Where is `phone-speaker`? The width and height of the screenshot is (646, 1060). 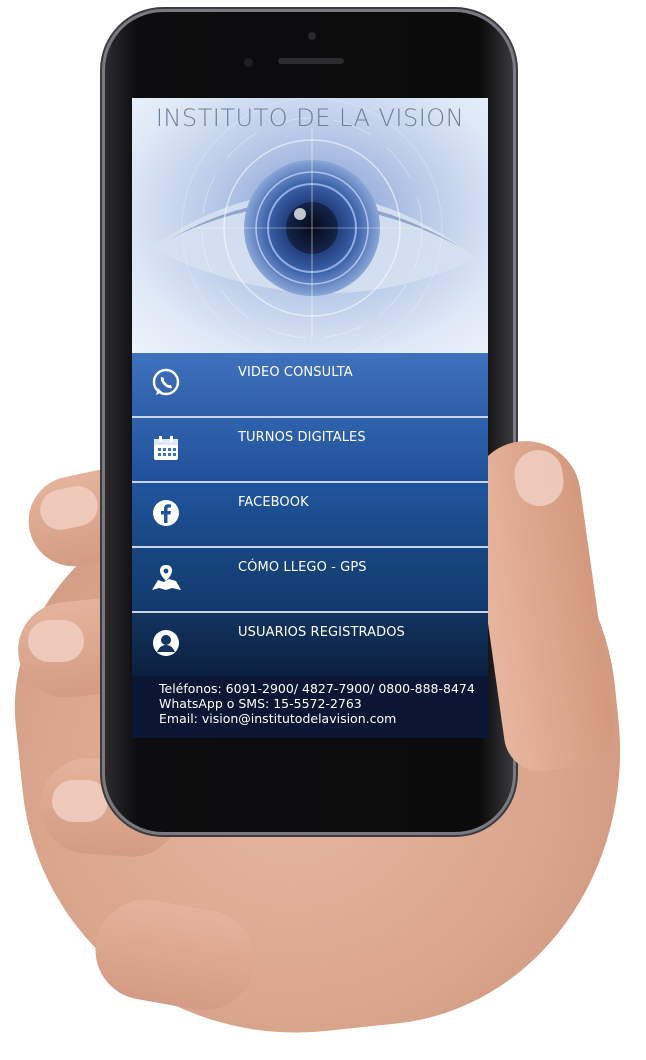 phone-speaker is located at coordinates (311, 61).